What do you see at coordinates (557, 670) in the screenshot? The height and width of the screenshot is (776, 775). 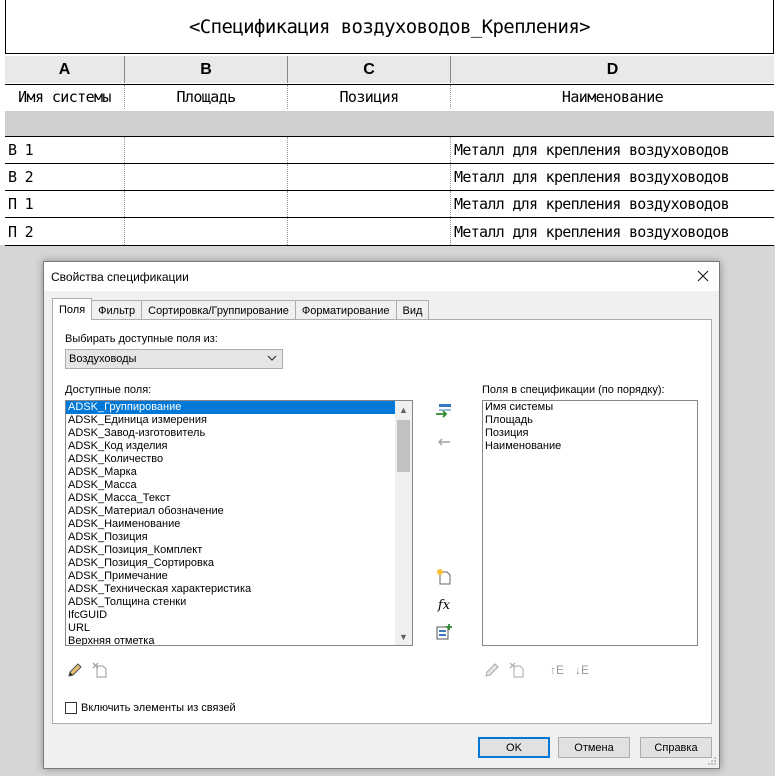 I see `move-up-icon: ↑E` at bounding box center [557, 670].